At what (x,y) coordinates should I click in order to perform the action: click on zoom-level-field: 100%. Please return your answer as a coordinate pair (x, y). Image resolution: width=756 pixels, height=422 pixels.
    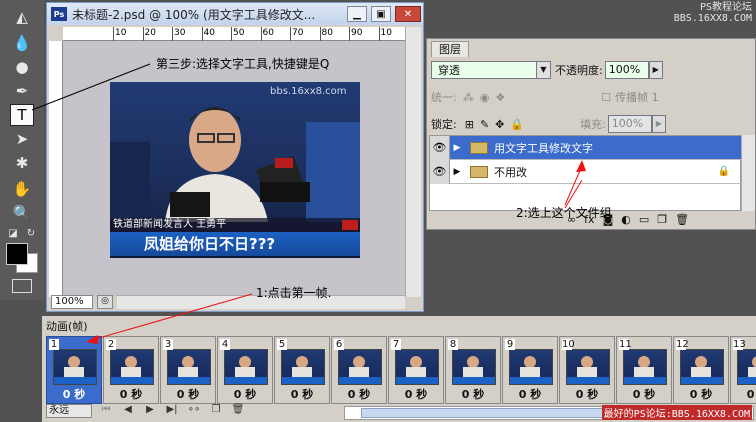
    Looking at the image, I should click on (72, 302).